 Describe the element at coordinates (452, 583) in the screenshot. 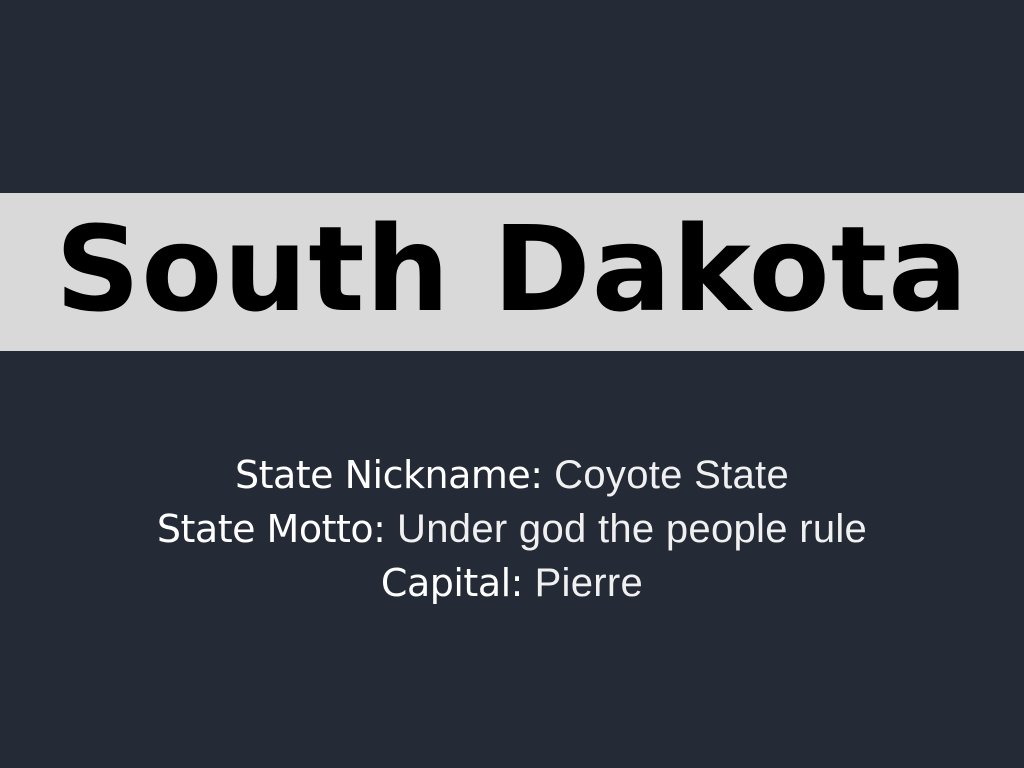

I see `fact-capital-label: Capital:` at that location.